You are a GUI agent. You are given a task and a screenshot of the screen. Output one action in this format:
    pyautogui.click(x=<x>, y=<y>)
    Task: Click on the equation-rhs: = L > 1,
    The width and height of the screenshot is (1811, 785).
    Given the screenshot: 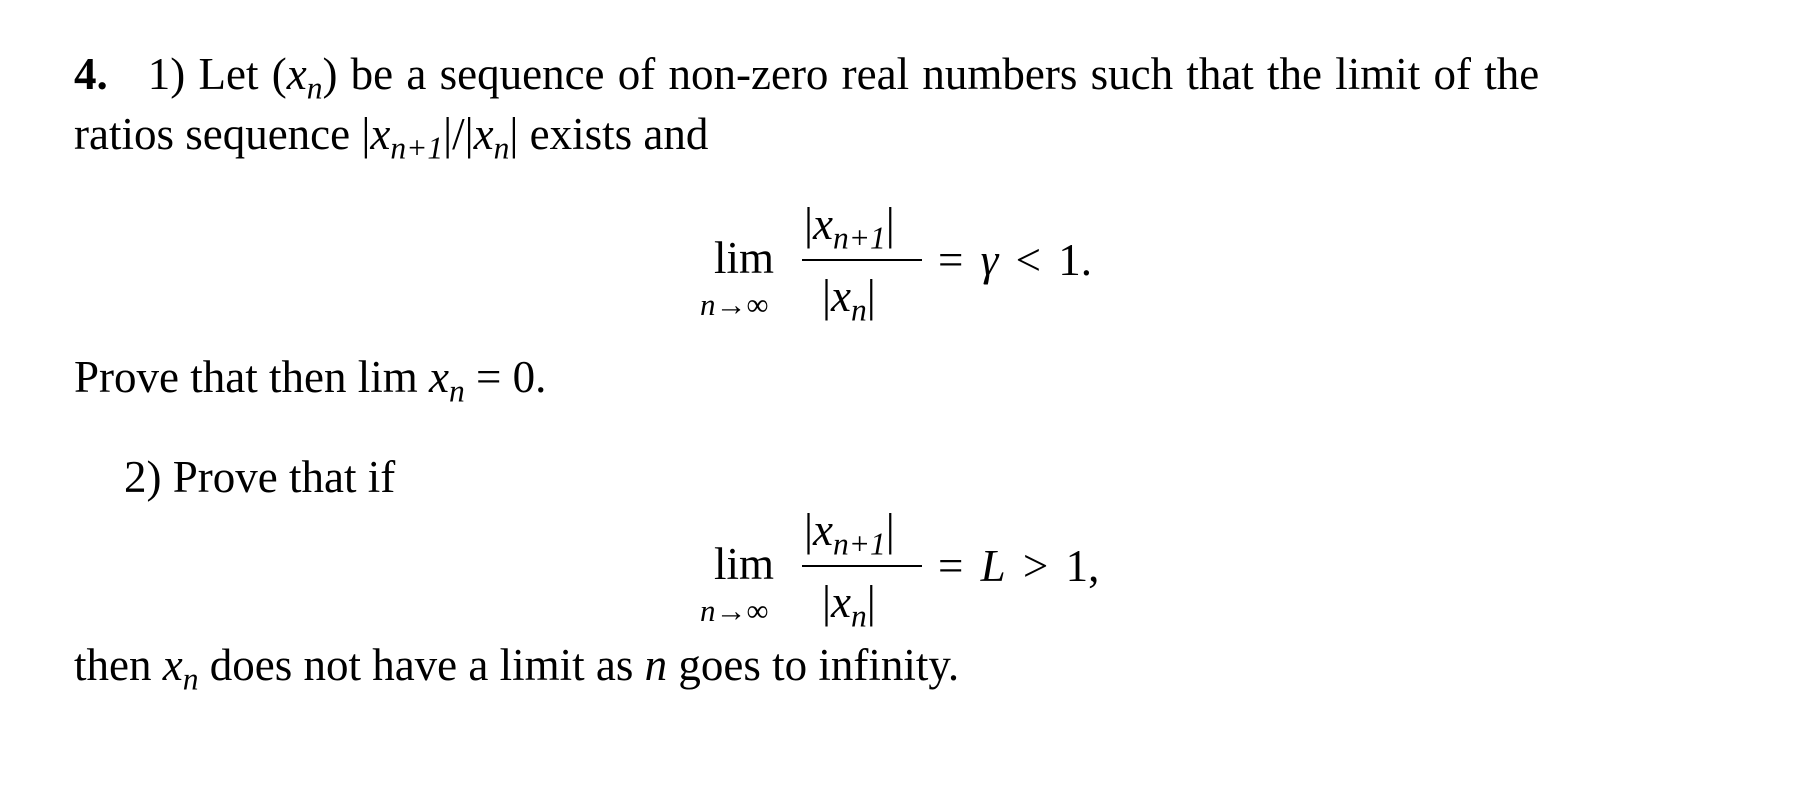 What is the action you would take?
    pyautogui.click(x=1018, y=566)
    